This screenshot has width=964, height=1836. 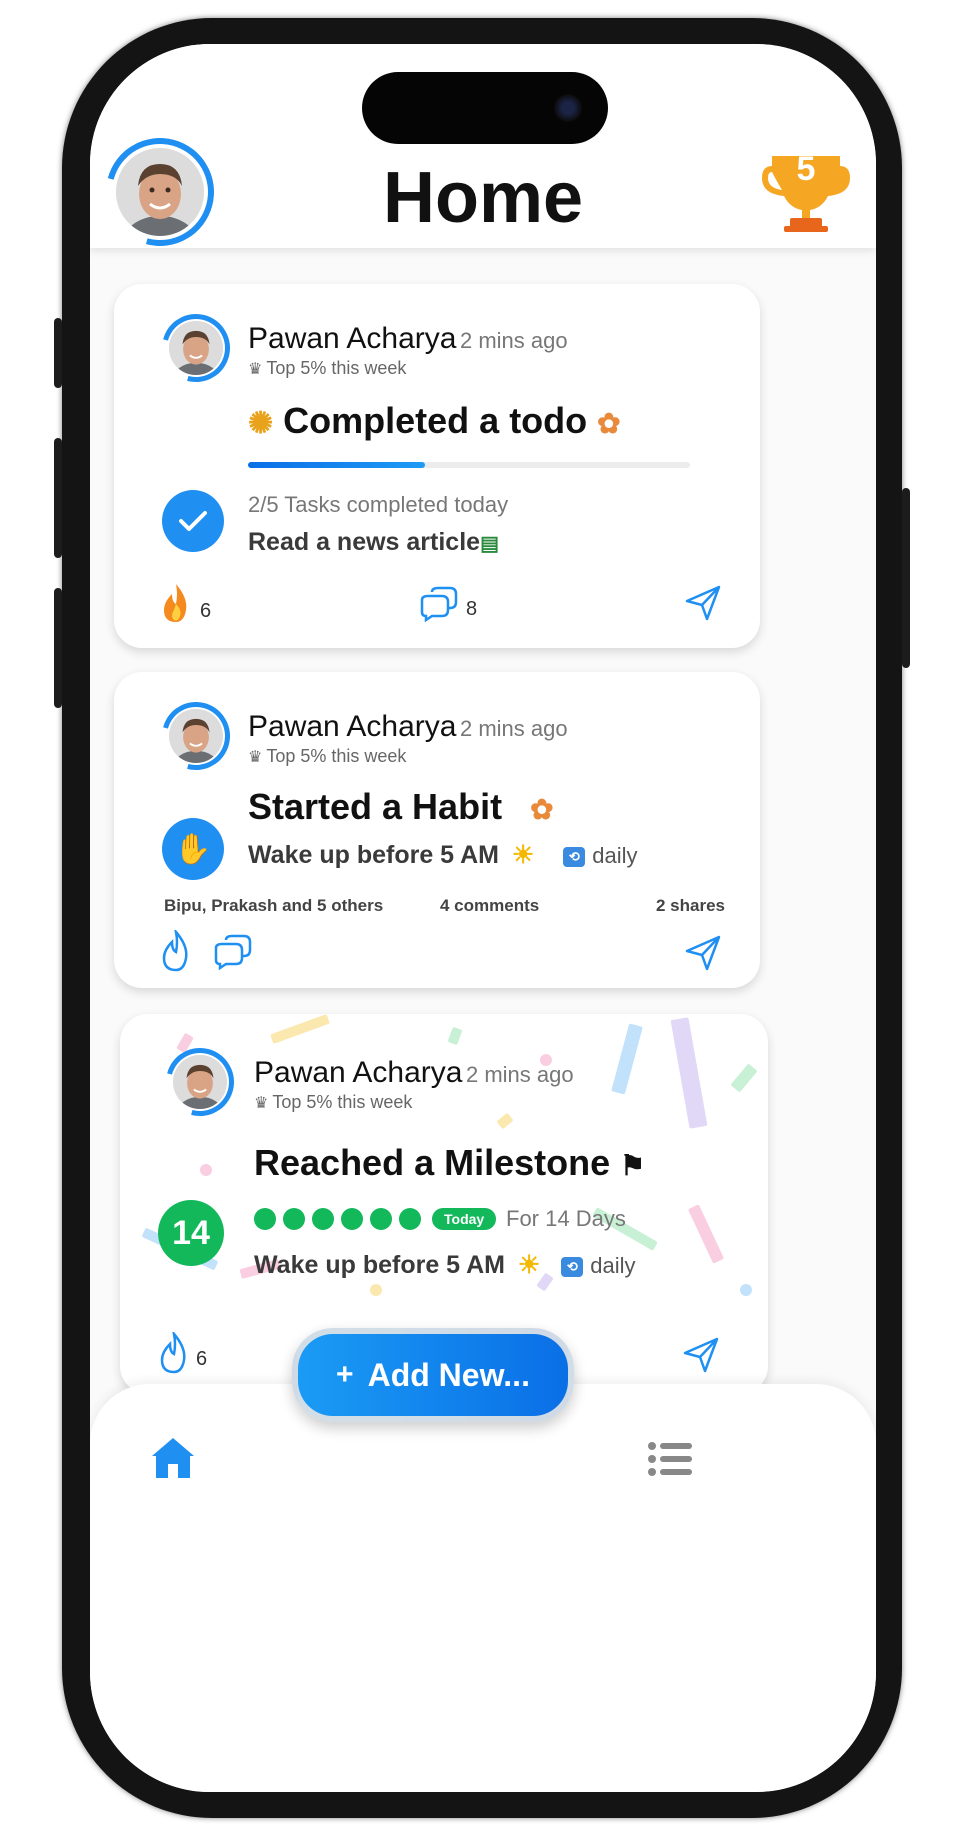 I want to click on progress-track, so click(x=469, y=465).